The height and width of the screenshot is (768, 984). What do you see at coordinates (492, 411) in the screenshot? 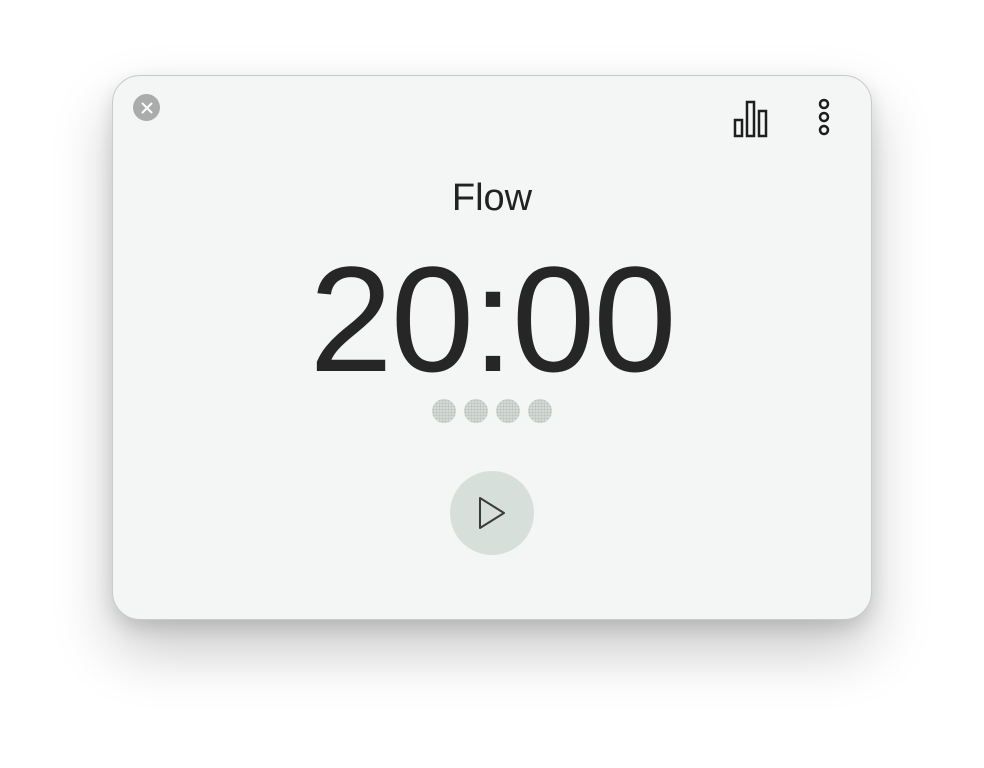
I see `session-progress-dots` at bounding box center [492, 411].